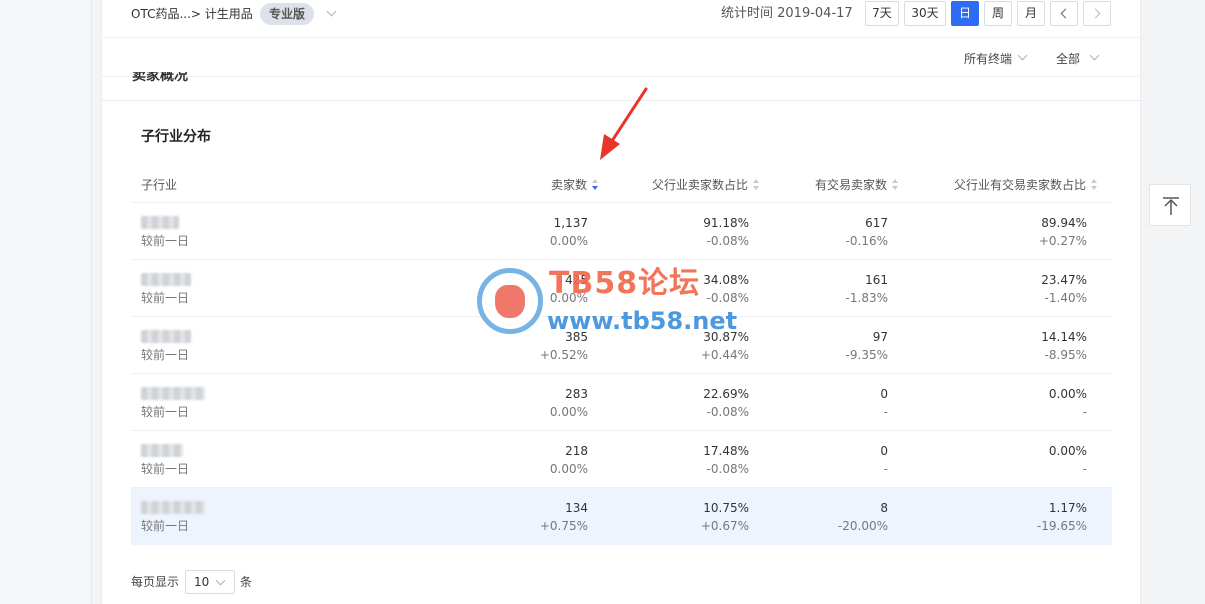 The height and width of the screenshot is (604, 1205). Describe the element at coordinates (192, 14) in the screenshot. I see `breadcrumb: OTC药品...> 计生用品` at that location.